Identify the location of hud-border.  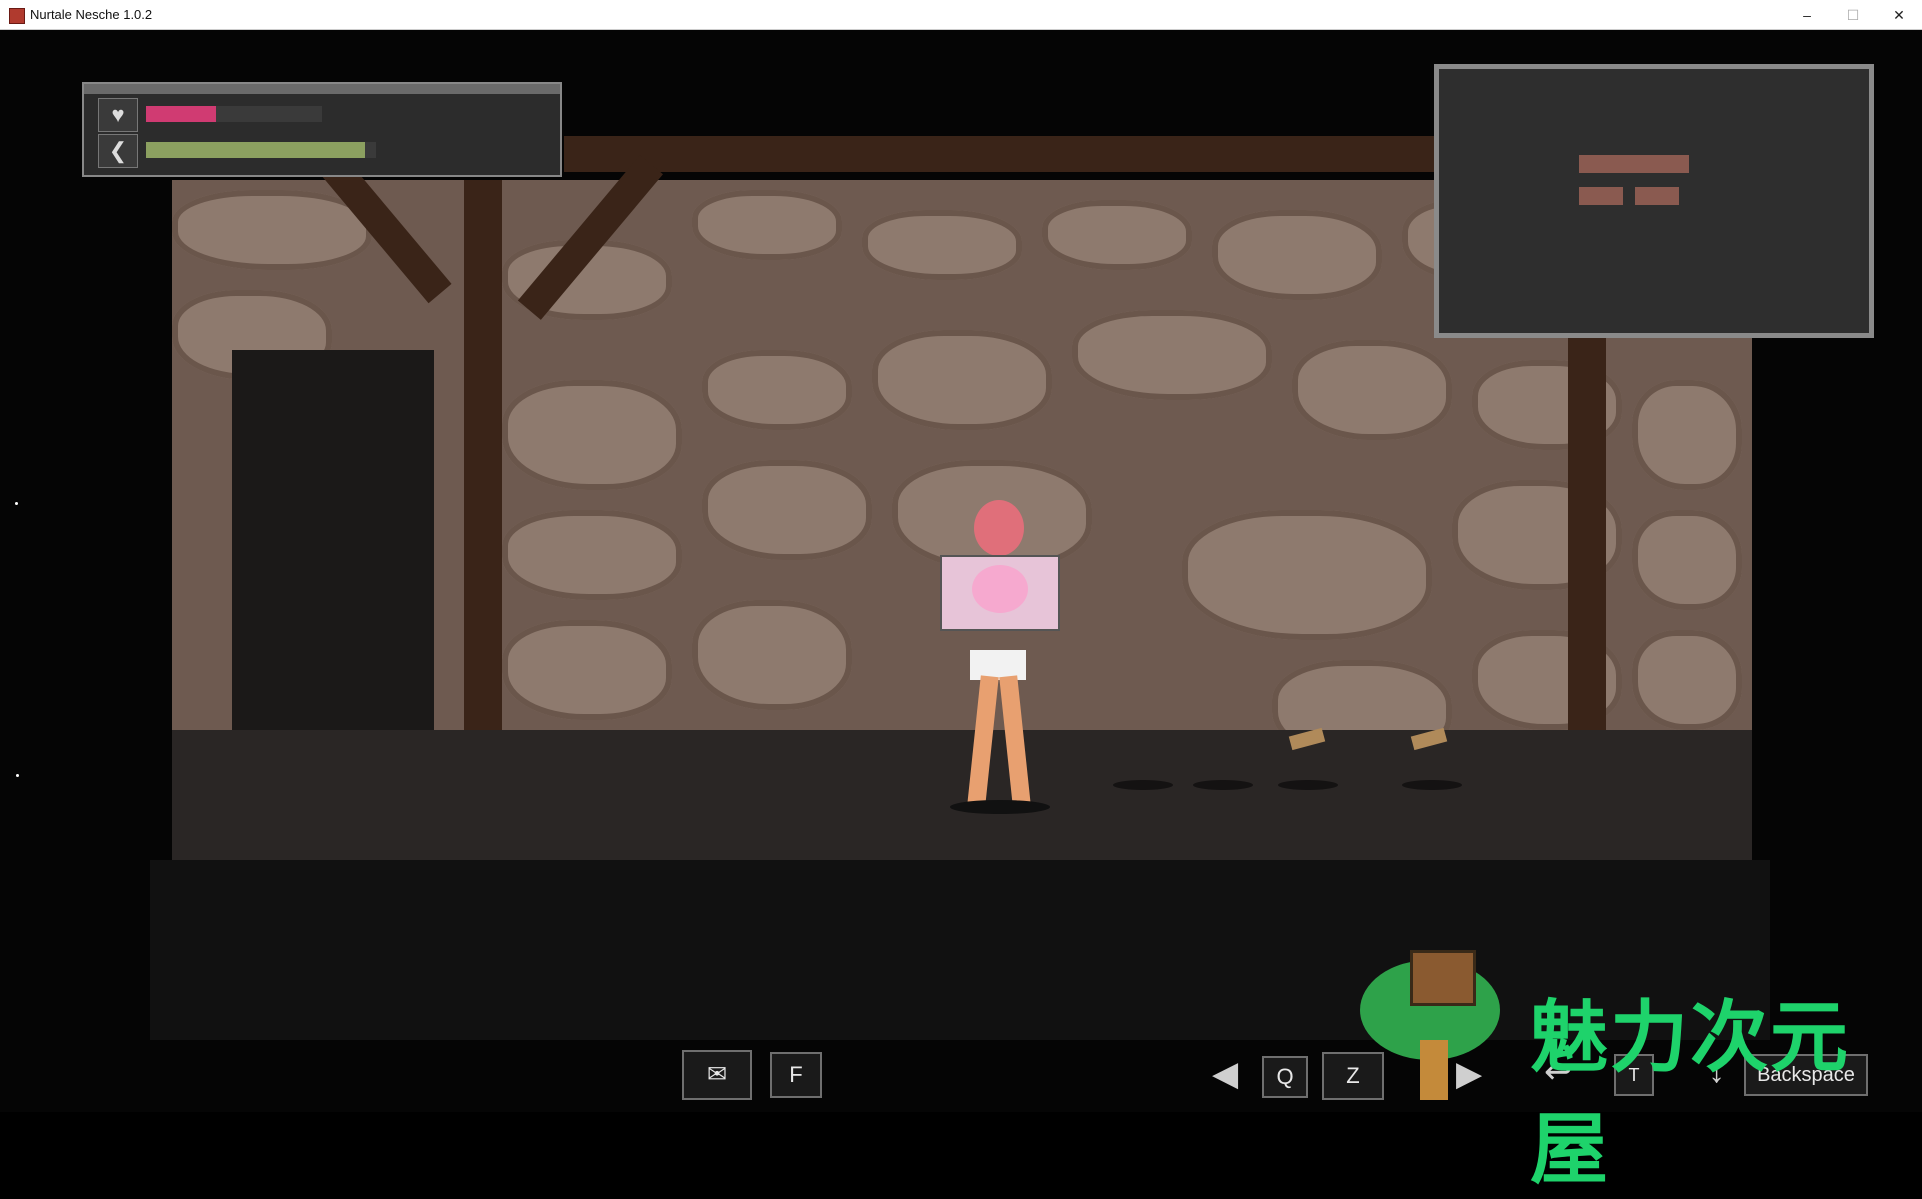
(322, 89).